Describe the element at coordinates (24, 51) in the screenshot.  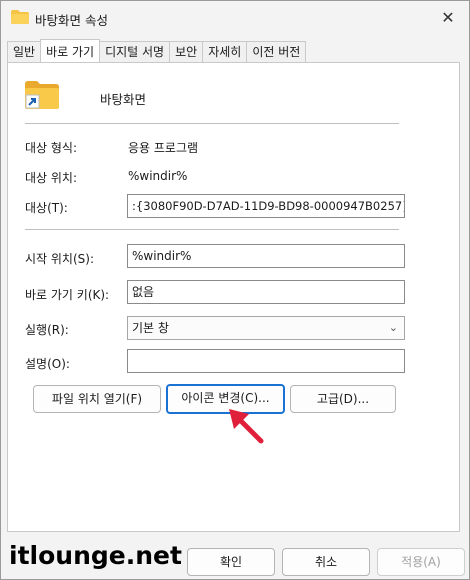
I see `tab-general: 일반` at that location.